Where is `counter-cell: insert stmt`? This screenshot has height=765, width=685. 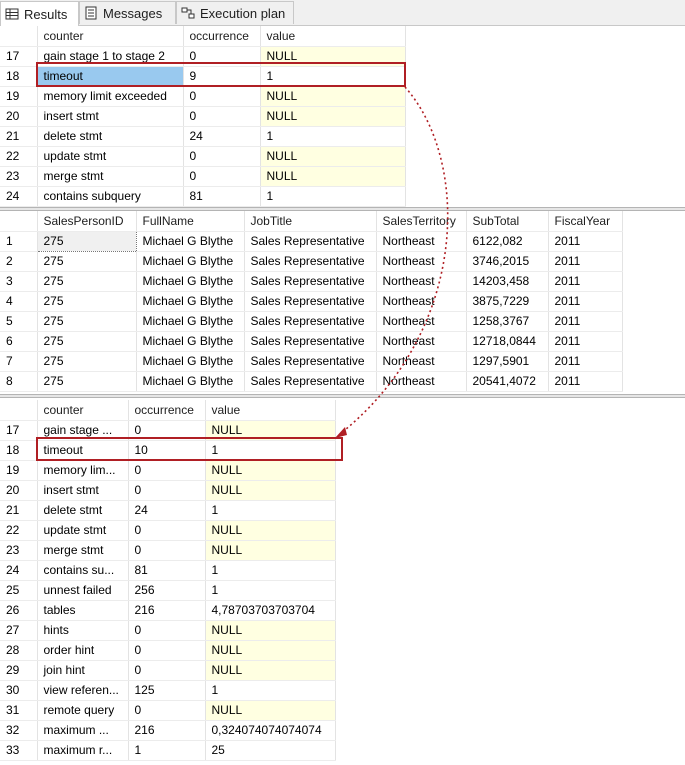
counter-cell: insert stmt is located at coordinates (110, 116).